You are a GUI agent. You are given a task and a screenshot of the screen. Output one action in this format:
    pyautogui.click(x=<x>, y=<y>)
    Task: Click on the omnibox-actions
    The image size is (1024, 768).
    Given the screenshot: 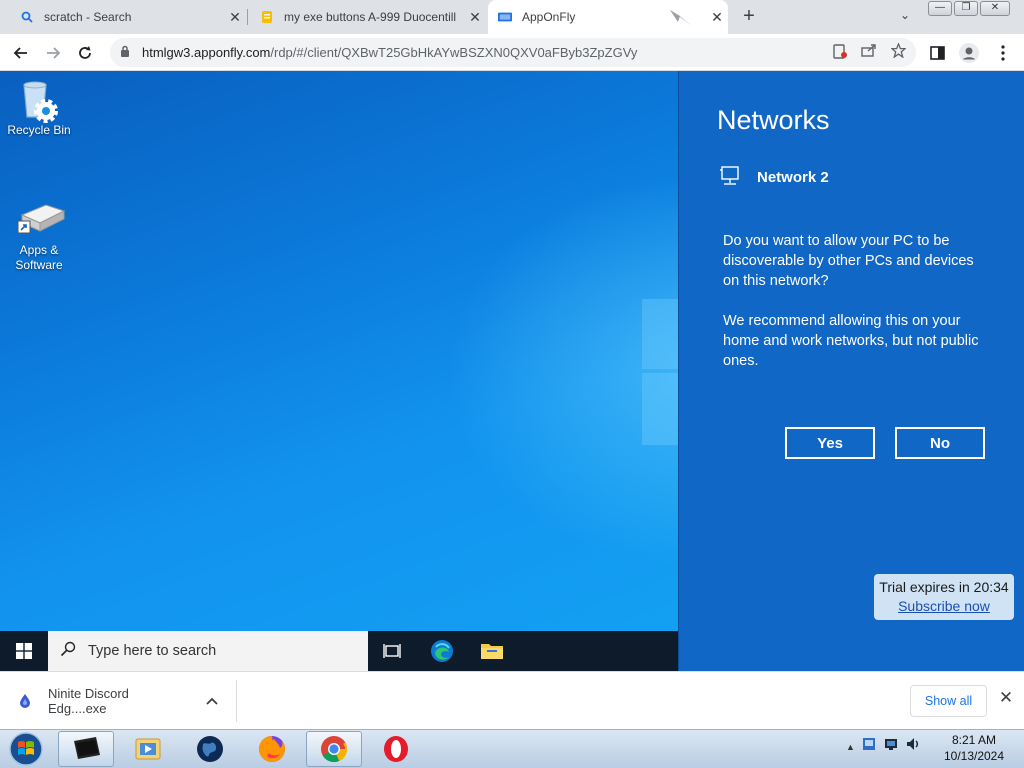 What is the action you would take?
    pyautogui.click(x=870, y=52)
    